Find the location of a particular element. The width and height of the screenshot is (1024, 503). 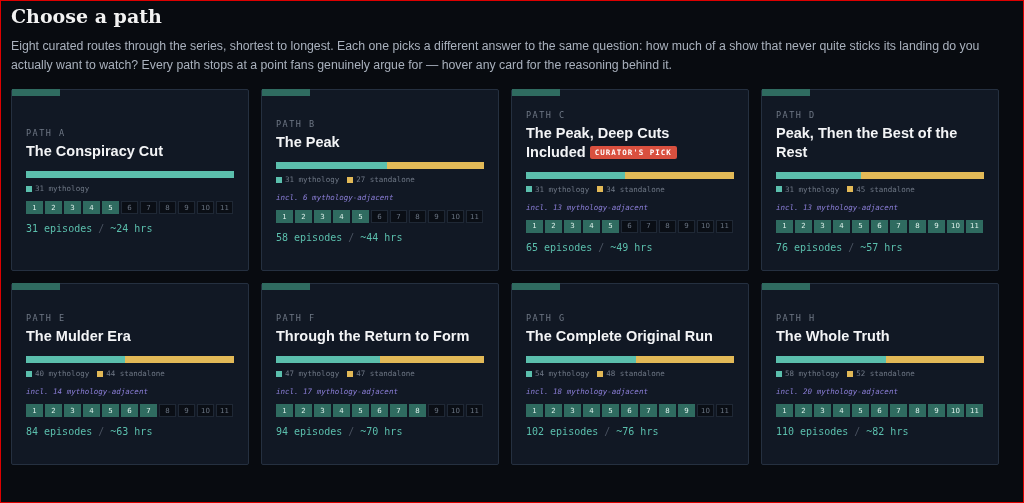

episode-count: 84 episodes is located at coordinates (59, 431).